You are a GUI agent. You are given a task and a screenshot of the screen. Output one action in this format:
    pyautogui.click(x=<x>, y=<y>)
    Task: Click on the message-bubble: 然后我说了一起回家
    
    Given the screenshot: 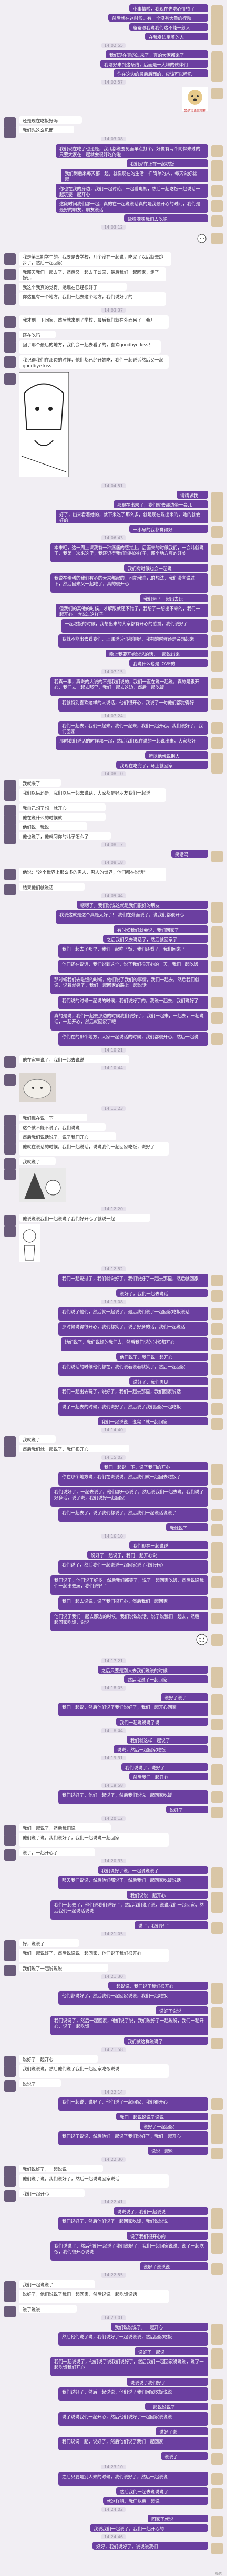 What is the action you would take?
    pyautogui.click(x=166, y=1679)
    